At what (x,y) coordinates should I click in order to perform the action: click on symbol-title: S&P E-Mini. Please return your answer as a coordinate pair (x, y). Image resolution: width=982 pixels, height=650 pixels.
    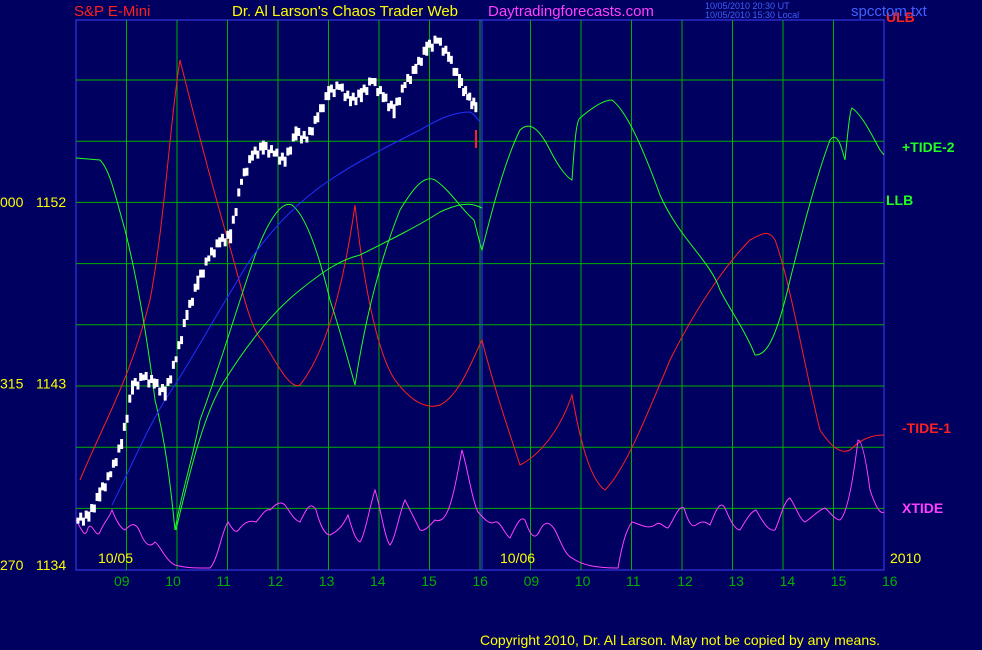
    Looking at the image, I should click on (112, 11).